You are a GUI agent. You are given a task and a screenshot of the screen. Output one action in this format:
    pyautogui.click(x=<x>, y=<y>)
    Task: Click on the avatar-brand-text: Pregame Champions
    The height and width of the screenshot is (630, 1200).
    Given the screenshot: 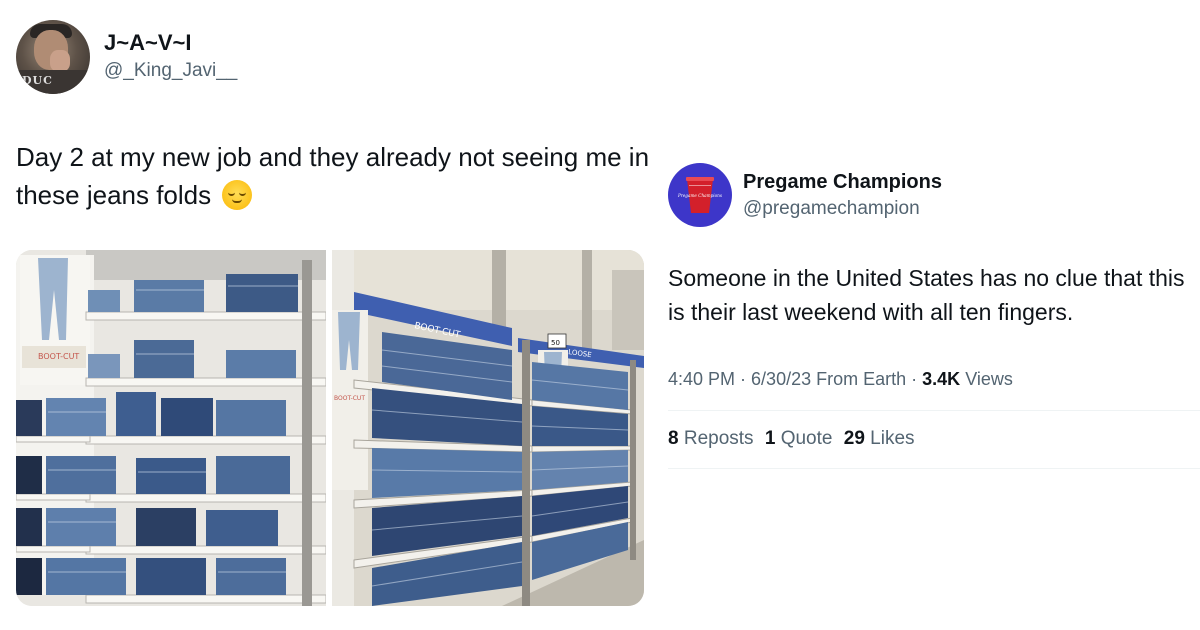 What is the action you would take?
    pyautogui.click(x=699, y=195)
    